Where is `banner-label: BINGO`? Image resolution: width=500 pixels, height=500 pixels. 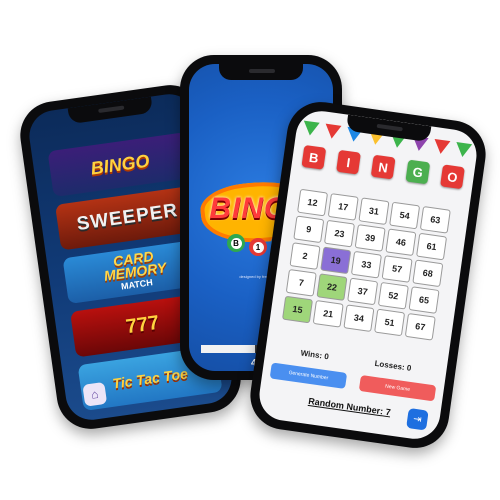
banner-label: BINGO is located at coordinates (120, 164).